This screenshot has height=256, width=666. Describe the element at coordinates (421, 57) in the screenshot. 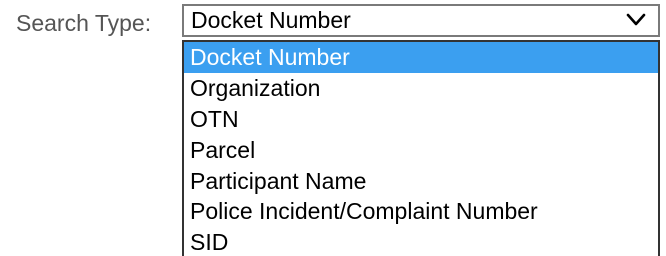

I see `option-docket-number: Docket Number` at that location.